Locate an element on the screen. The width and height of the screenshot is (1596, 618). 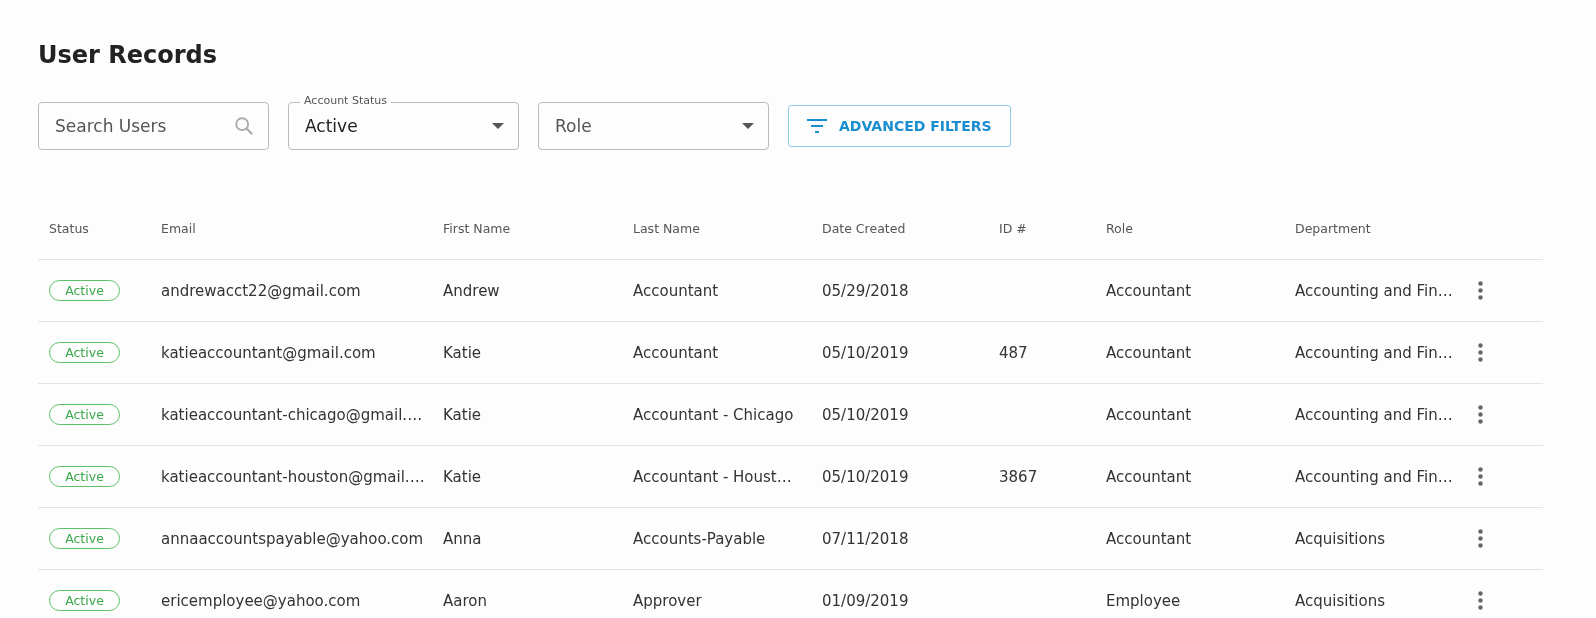
search-icon is located at coordinates (244, 126).